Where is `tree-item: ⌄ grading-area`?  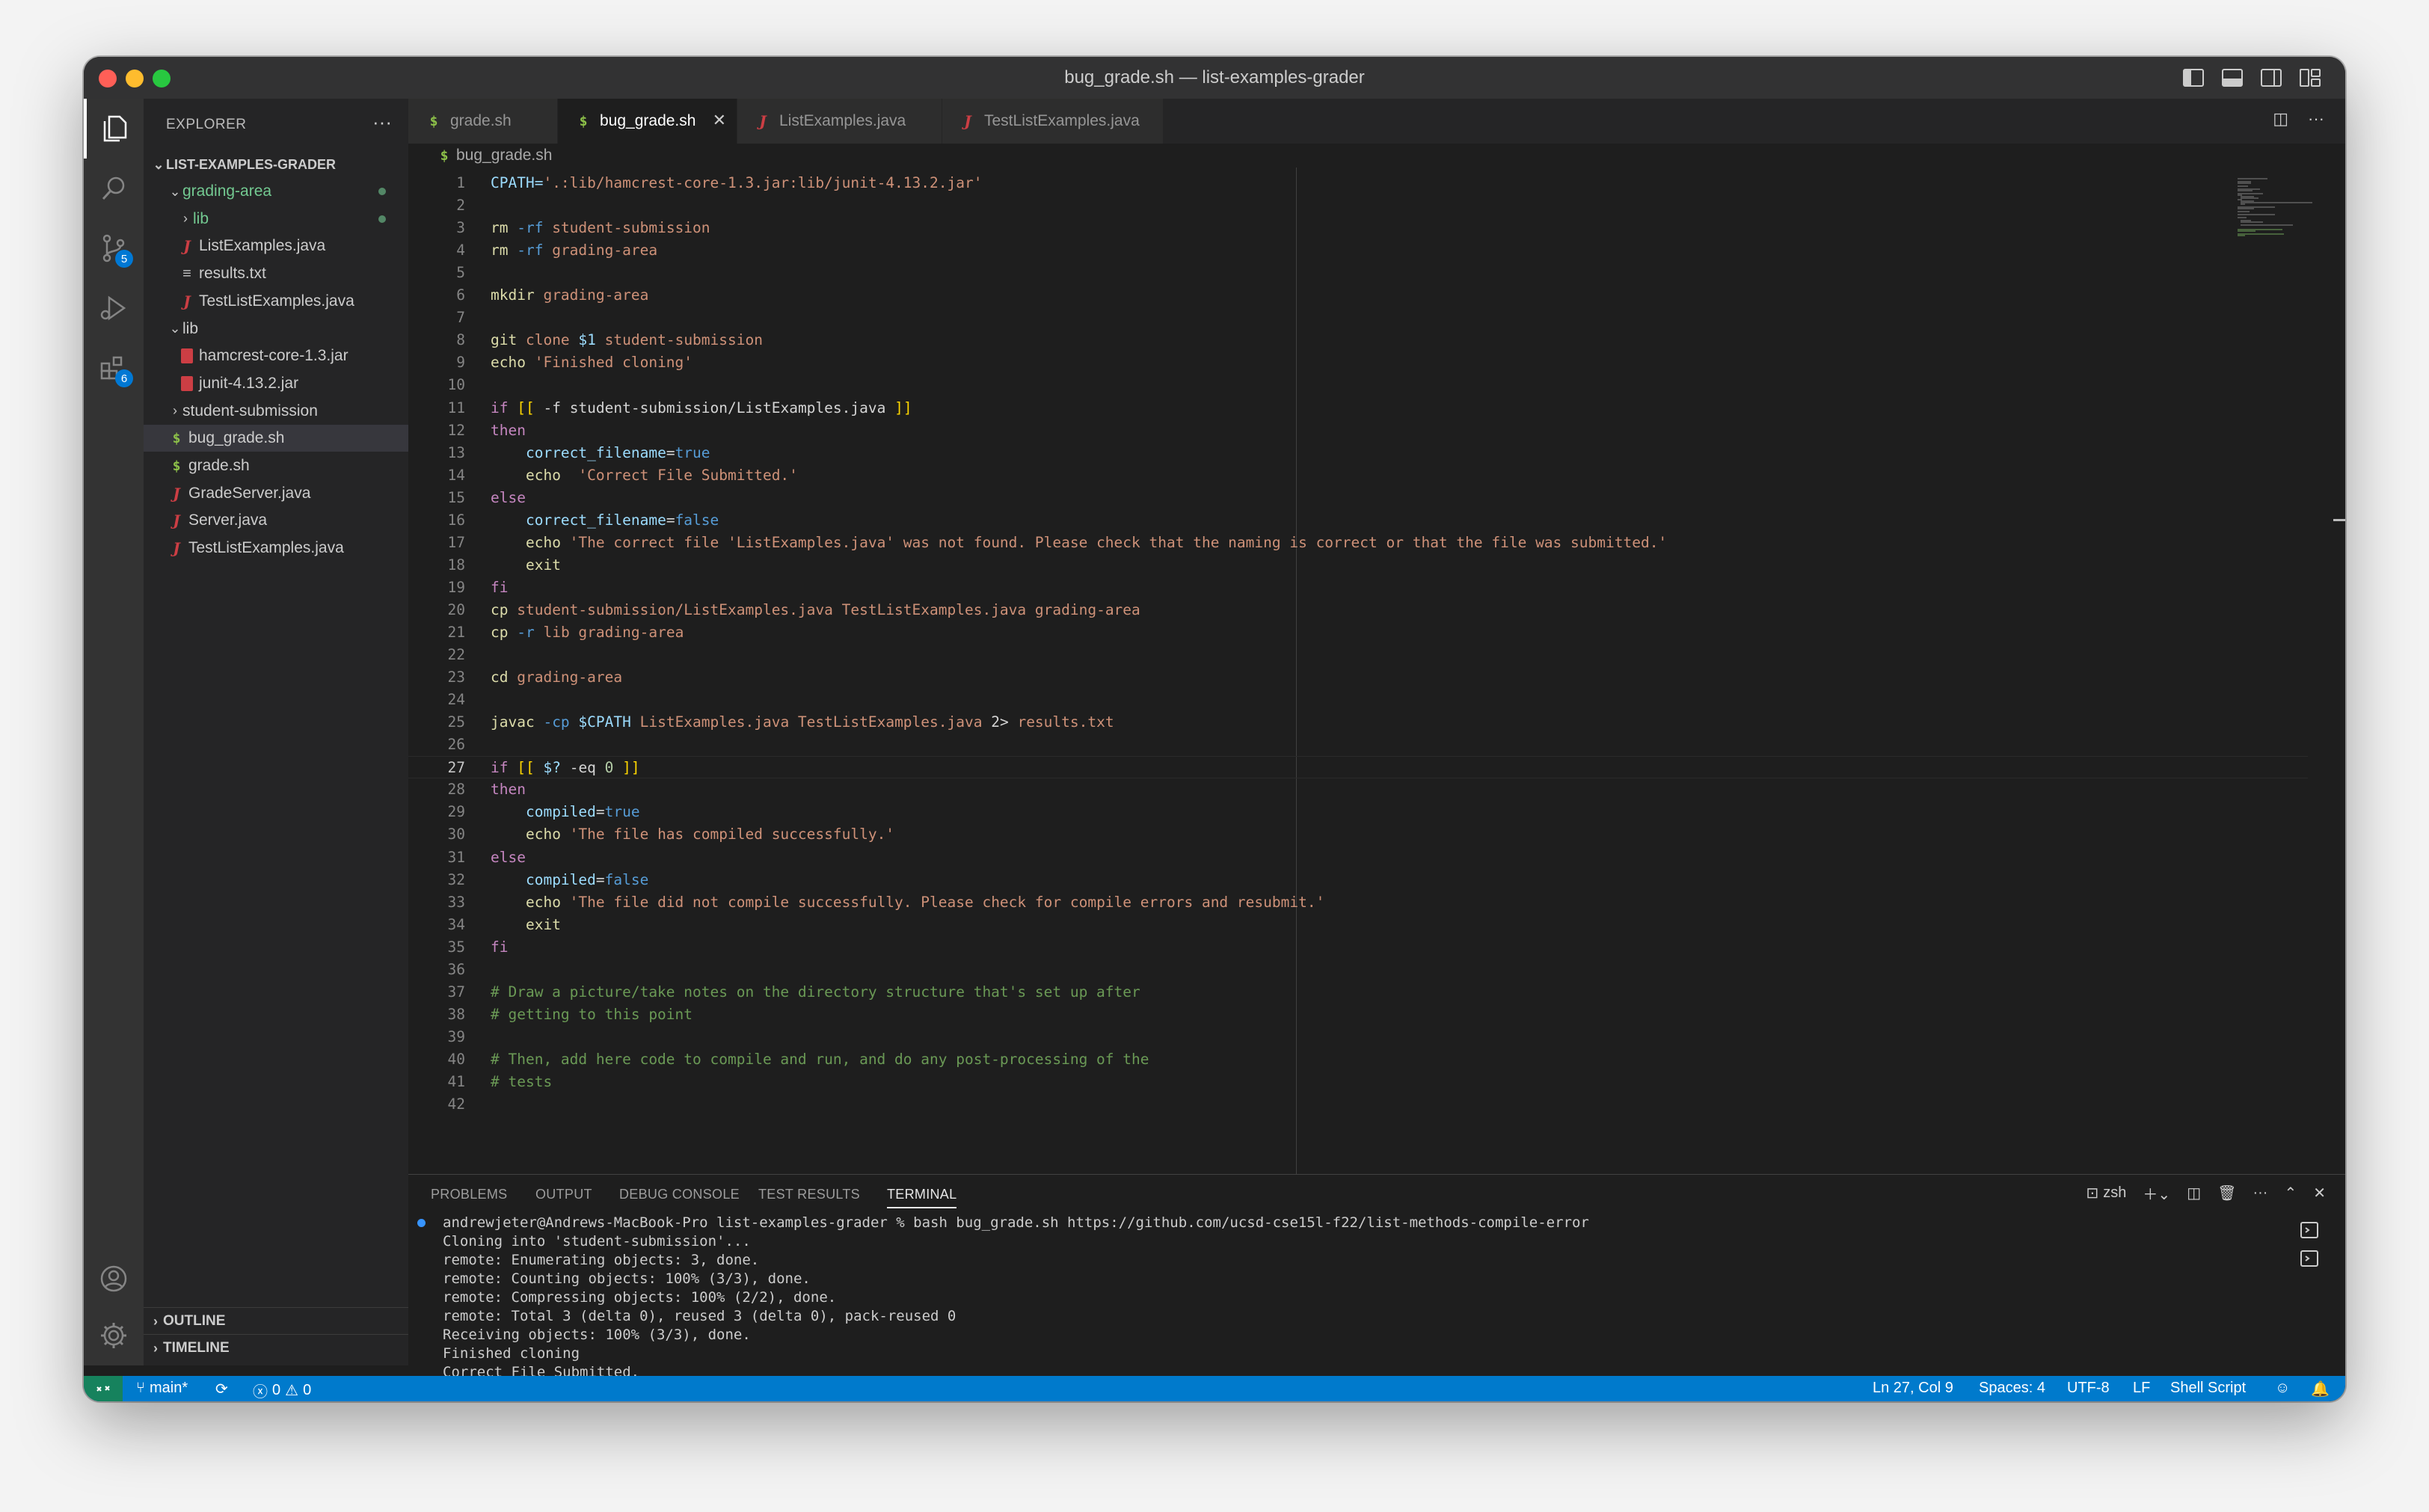
tree-item: ⌄ grading-area is located at coordinates (276, 191).